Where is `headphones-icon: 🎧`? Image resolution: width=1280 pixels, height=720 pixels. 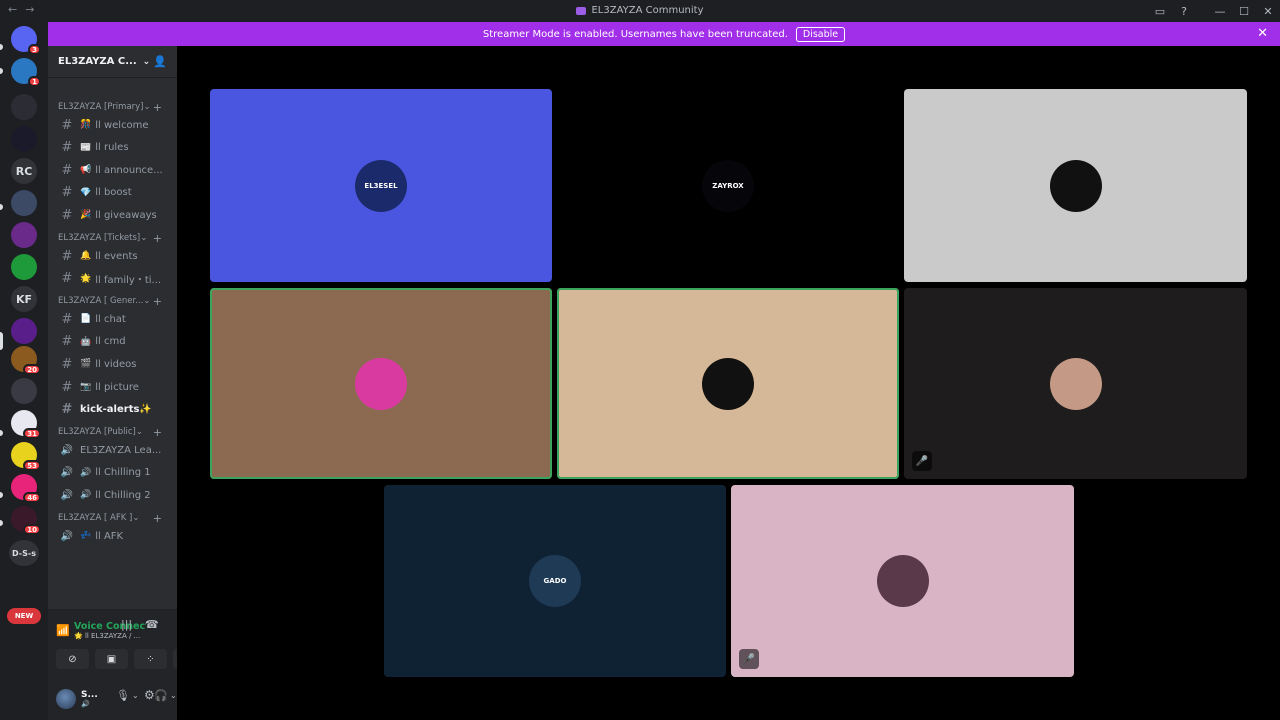
headphones-icon: 🎧 is located at coordinates (161, 695).